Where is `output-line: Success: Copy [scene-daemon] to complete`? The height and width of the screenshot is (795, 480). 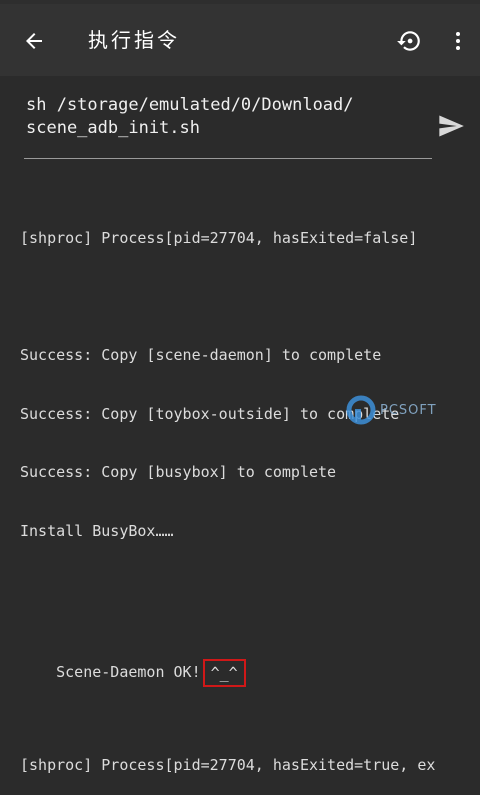
output-line: Success: Copy [scene-daemon] to complete is located at coordinates (201, 355).